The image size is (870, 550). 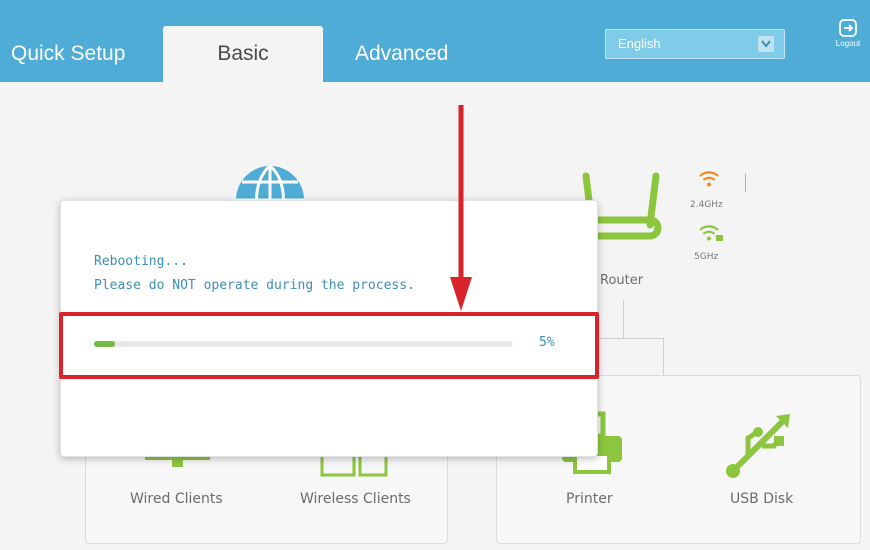 What do you see at coordinates (848, 28) in the screenshot?
I see `logout-icon` at bounding box center [848, 28].